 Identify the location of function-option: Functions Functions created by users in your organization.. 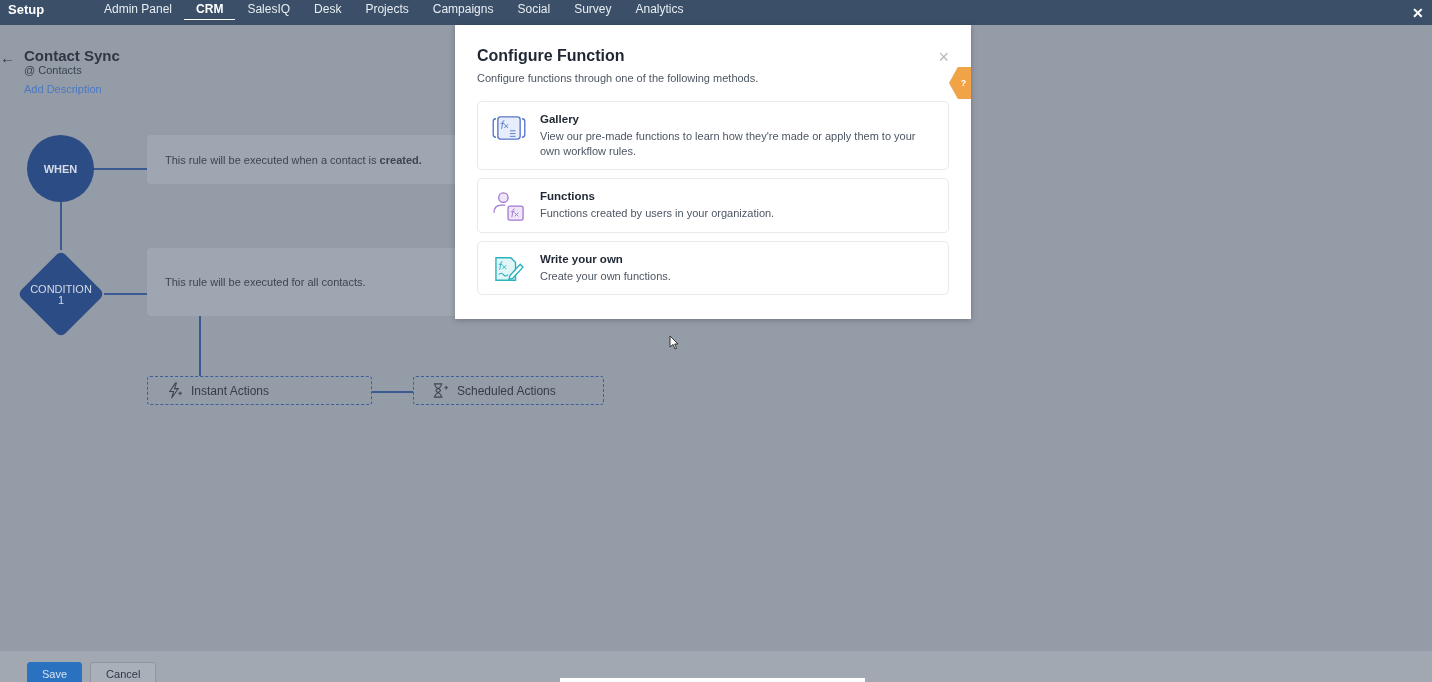
(713, 205).